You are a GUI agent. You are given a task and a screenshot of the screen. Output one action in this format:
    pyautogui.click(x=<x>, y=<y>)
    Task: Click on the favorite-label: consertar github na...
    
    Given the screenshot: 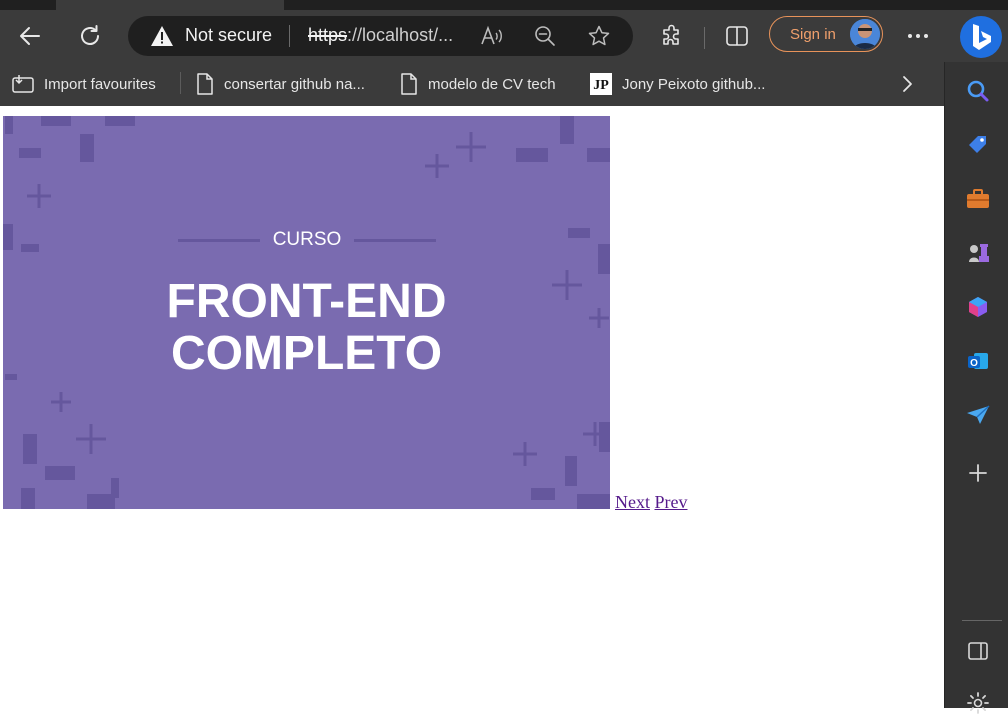 What is the action you would take?
    pyautogui.click(x=294, y=84)
    